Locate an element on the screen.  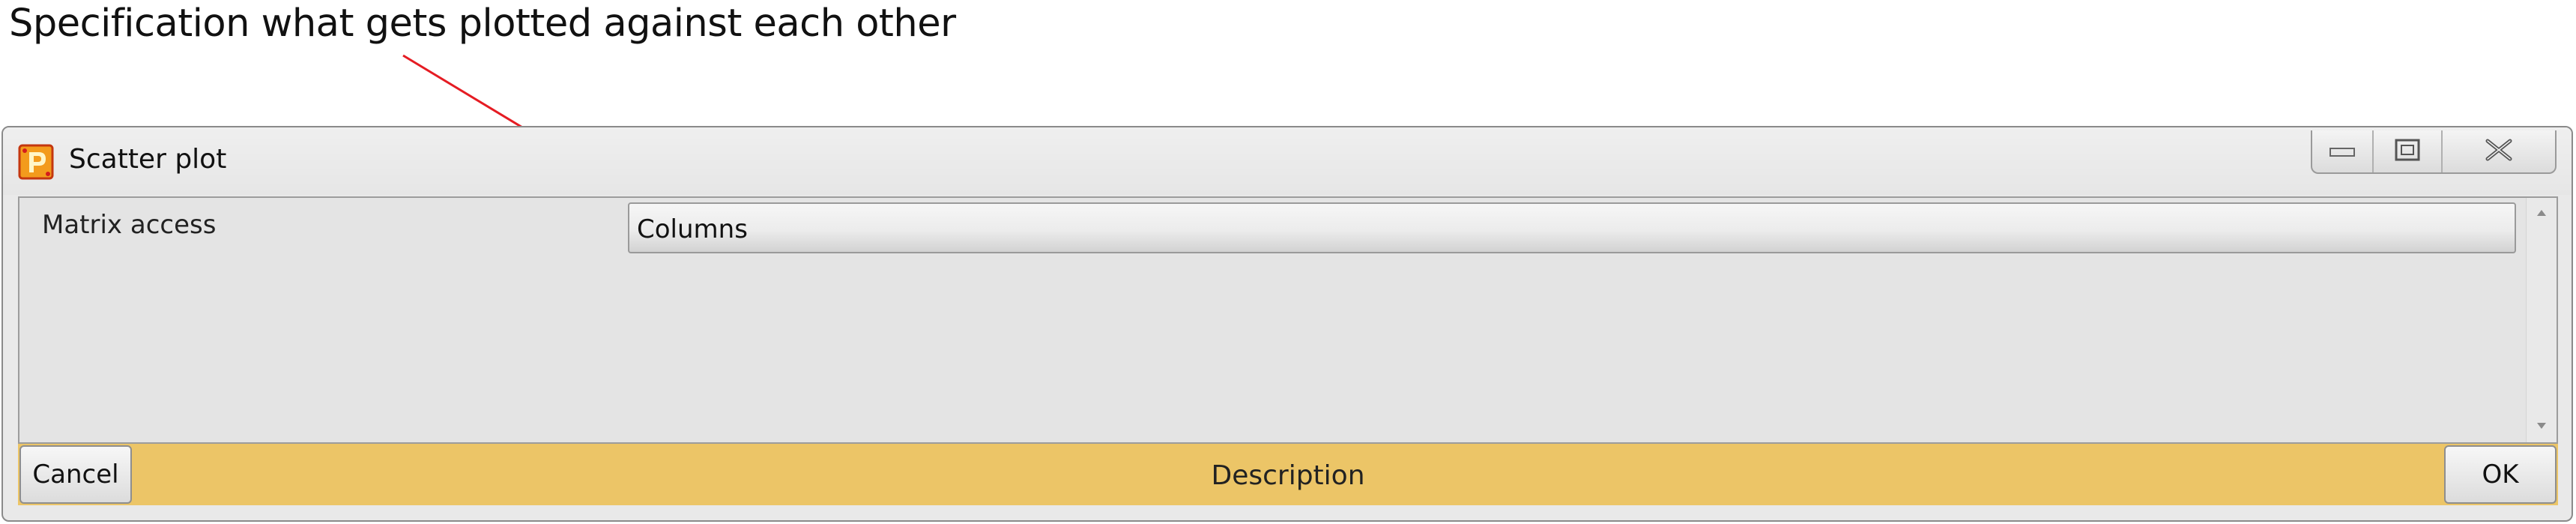
vertical-scrollbar is located at coordinates (2541, 320).